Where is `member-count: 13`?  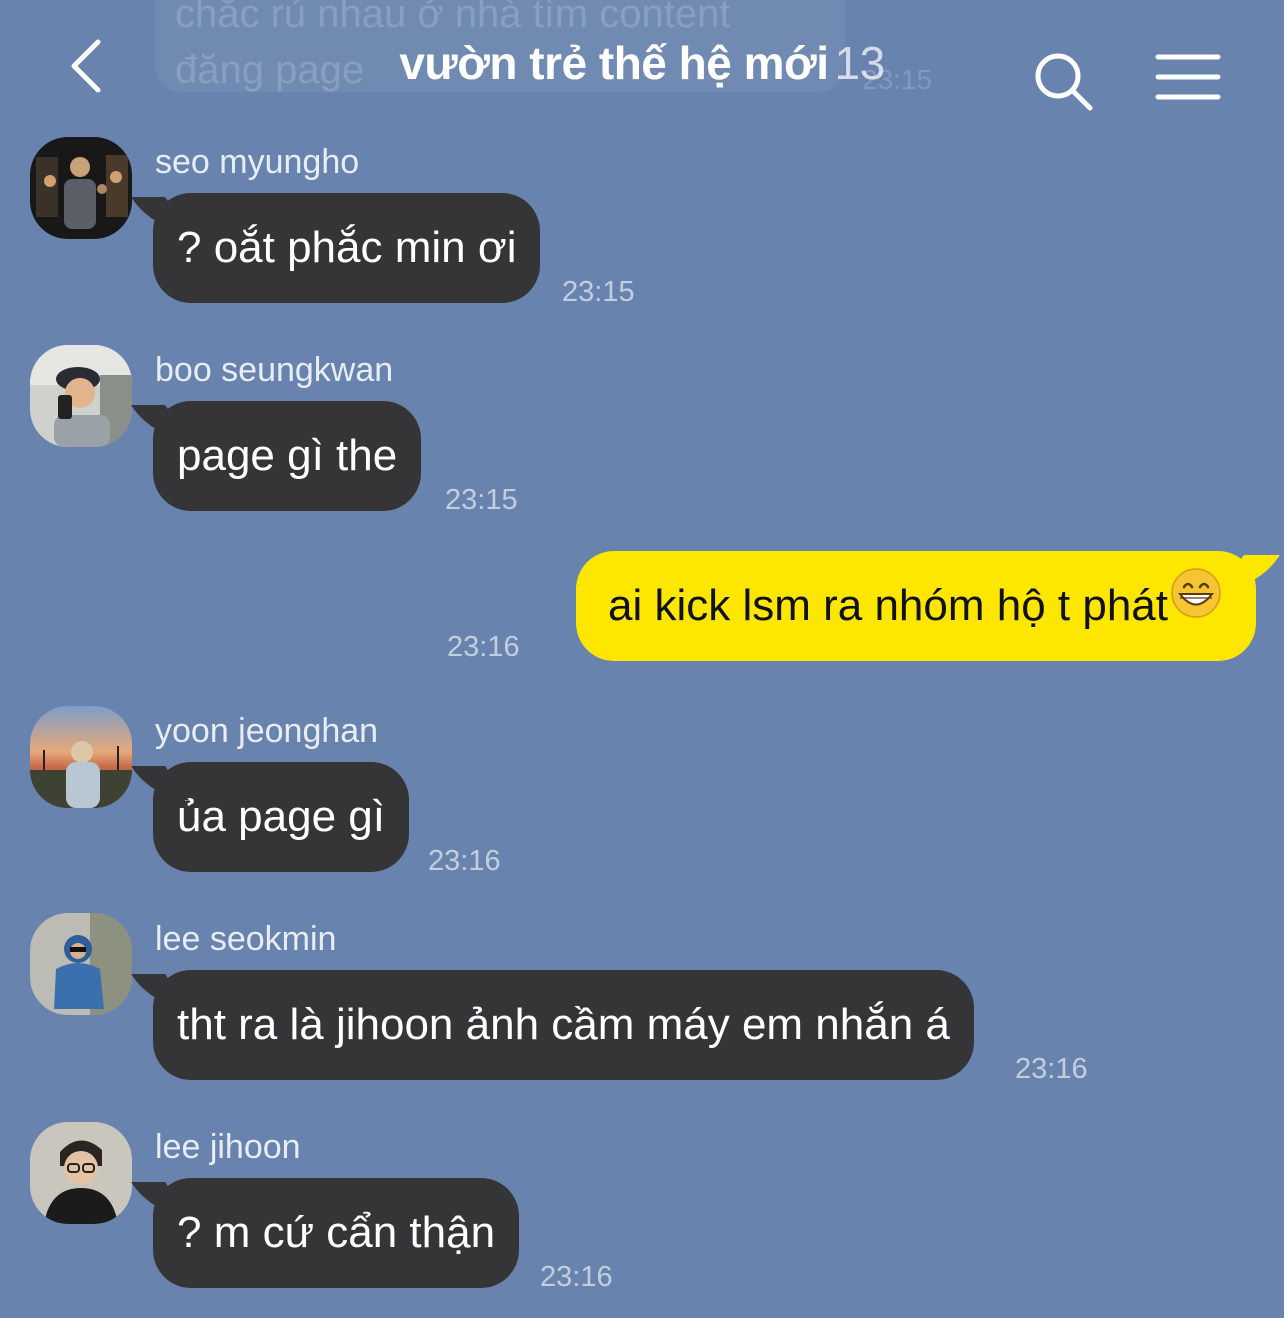 member-count: 13 is located at coordinates (860, 63).